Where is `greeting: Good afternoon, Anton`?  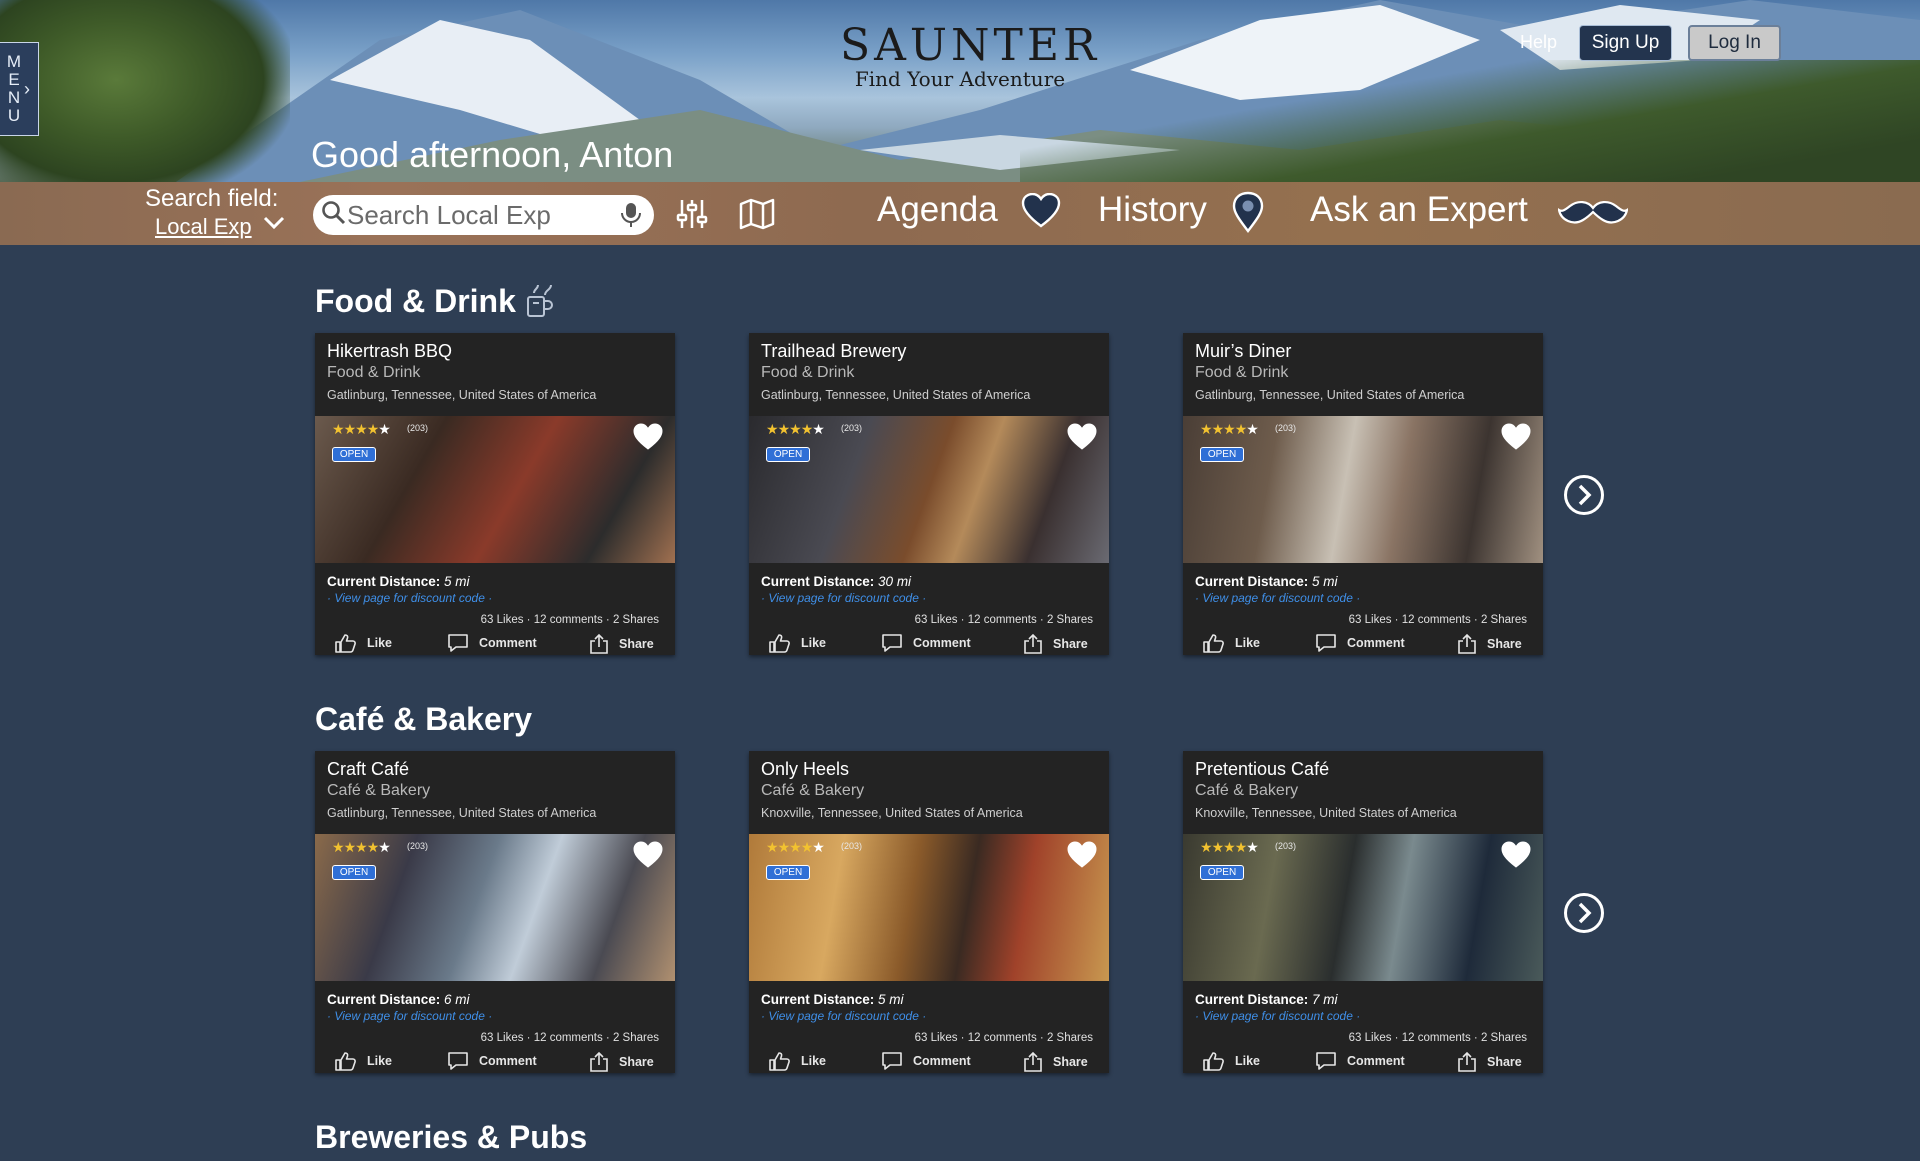 greeting: Good afternoon, Anton is located at coordinates (492, 154).